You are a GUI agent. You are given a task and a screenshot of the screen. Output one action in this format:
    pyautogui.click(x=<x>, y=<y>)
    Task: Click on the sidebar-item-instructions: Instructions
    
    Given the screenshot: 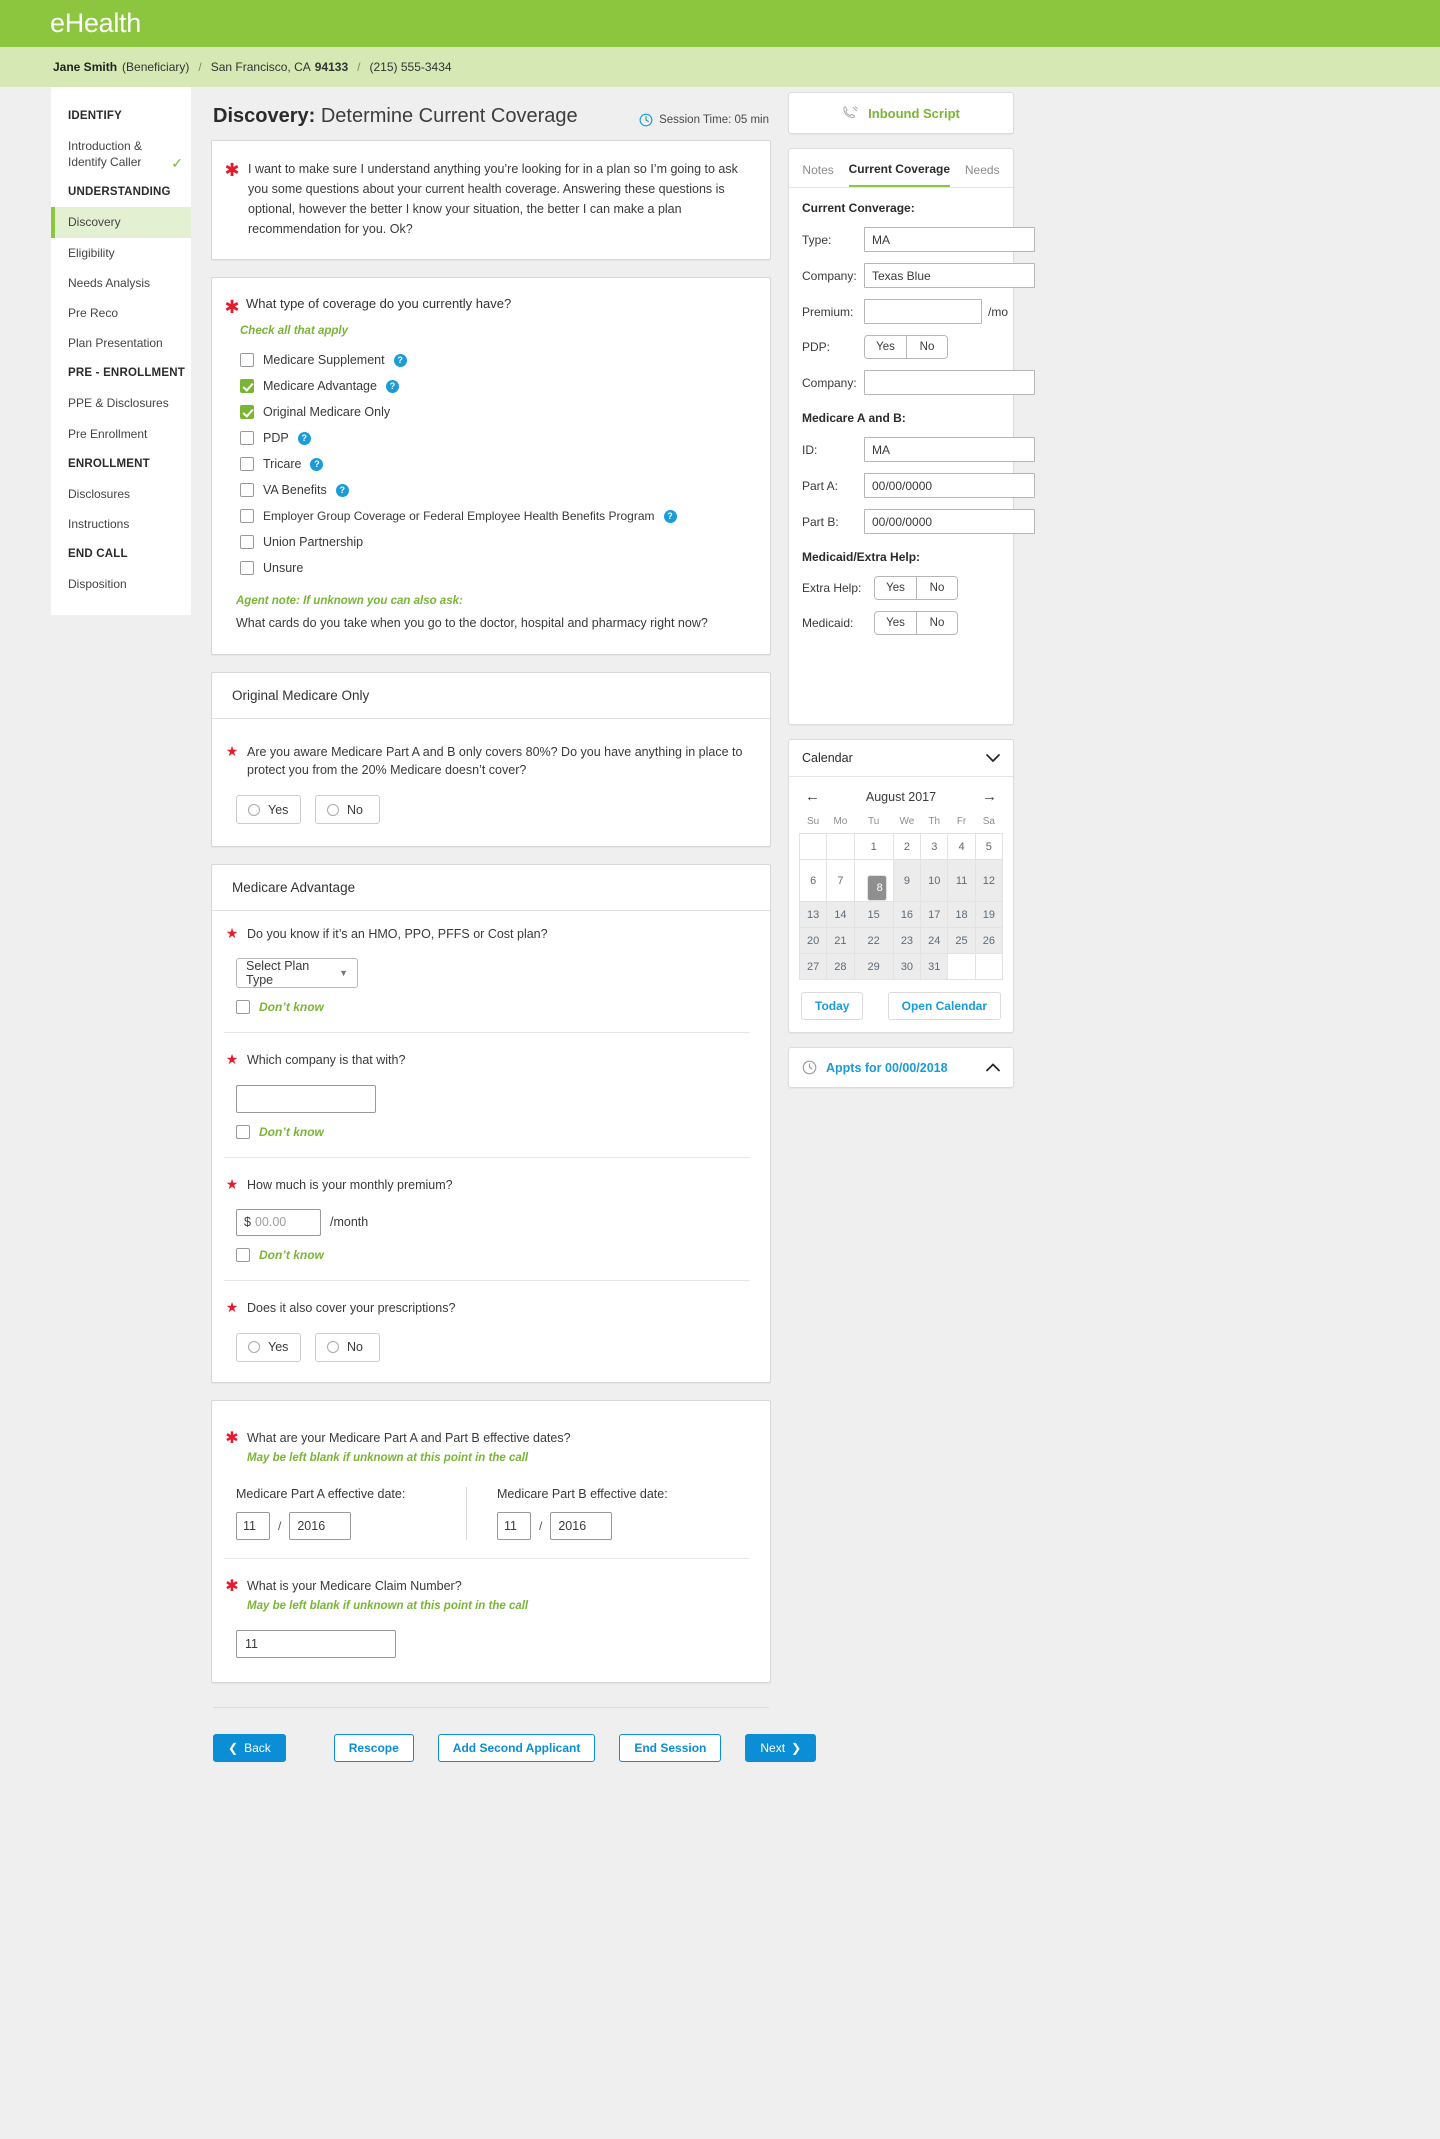 What is the action you would take?
    pyautogui.click(x=121, y=524)
    